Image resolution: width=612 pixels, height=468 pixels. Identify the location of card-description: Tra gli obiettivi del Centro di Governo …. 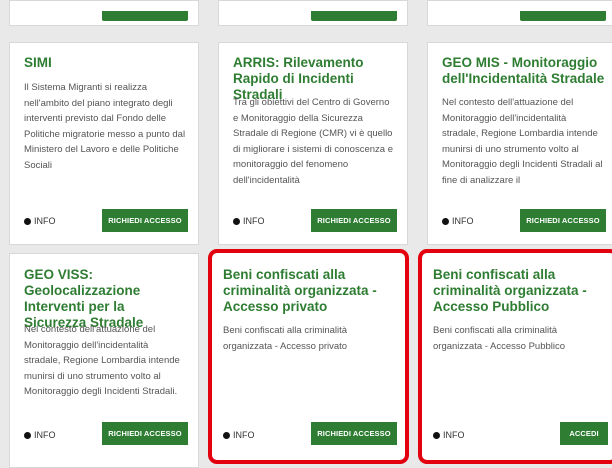
(313, 141).